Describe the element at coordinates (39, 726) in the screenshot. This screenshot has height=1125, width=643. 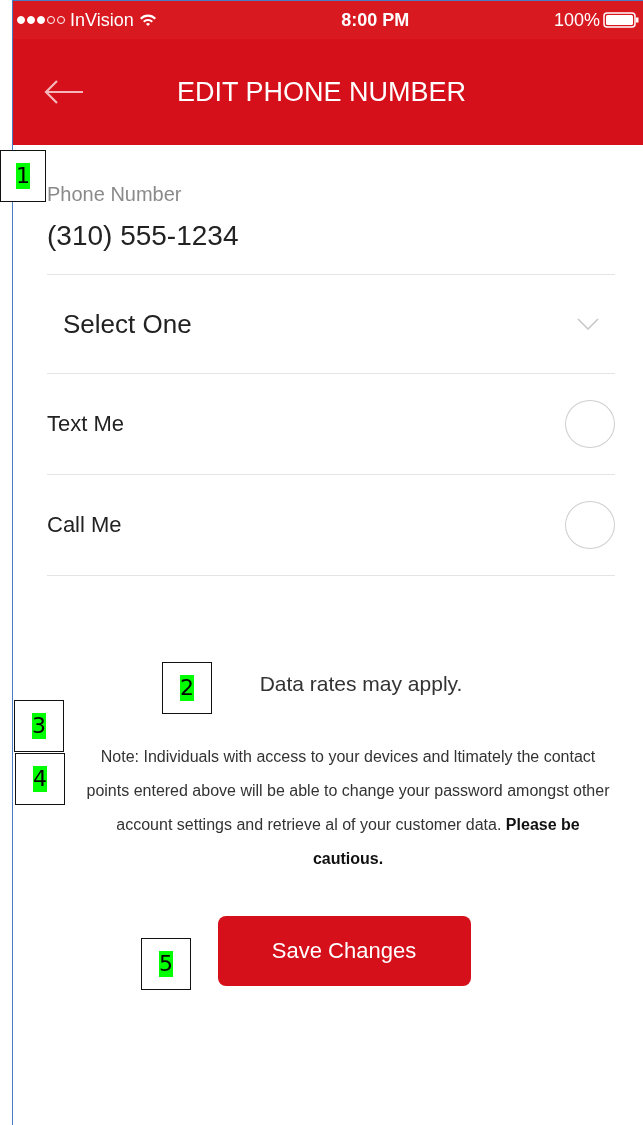
I see `callout-marker: 3` at that location.